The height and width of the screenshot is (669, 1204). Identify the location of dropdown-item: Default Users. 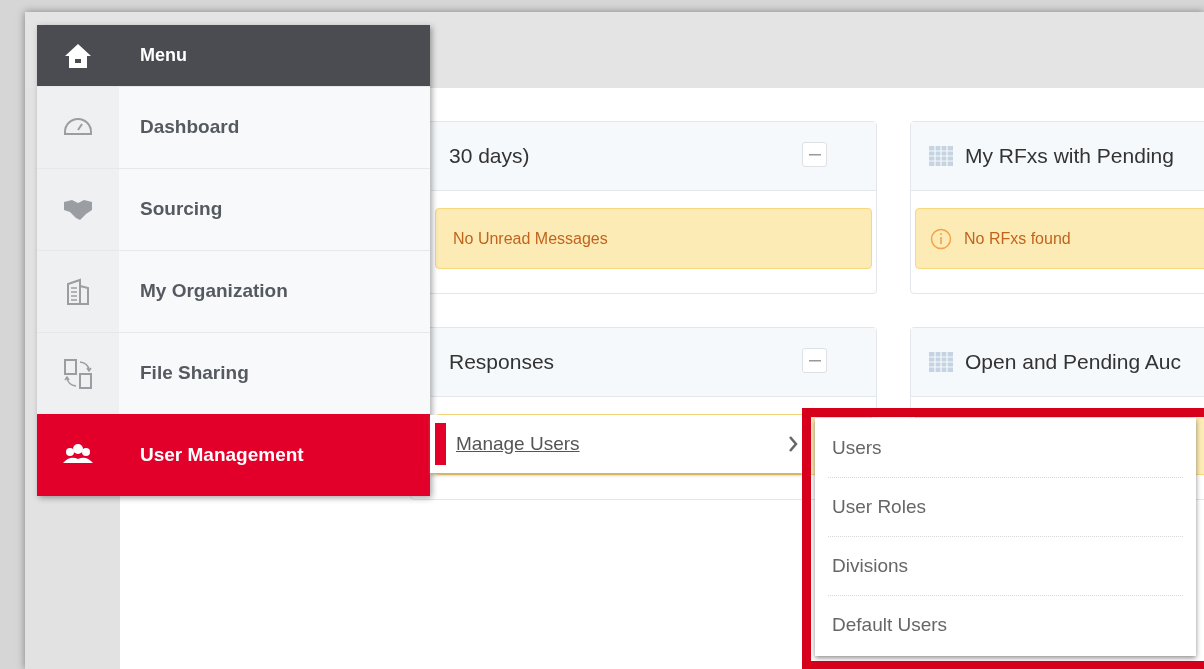
(1005, 625).